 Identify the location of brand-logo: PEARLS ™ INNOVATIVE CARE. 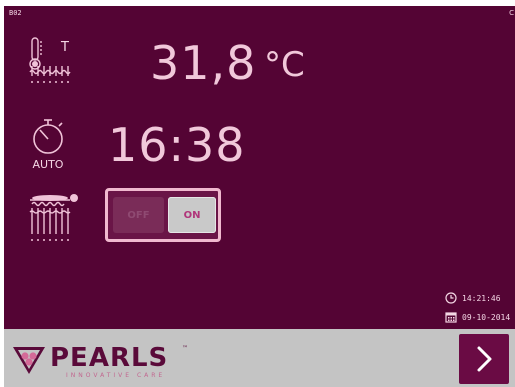
(100, 359).